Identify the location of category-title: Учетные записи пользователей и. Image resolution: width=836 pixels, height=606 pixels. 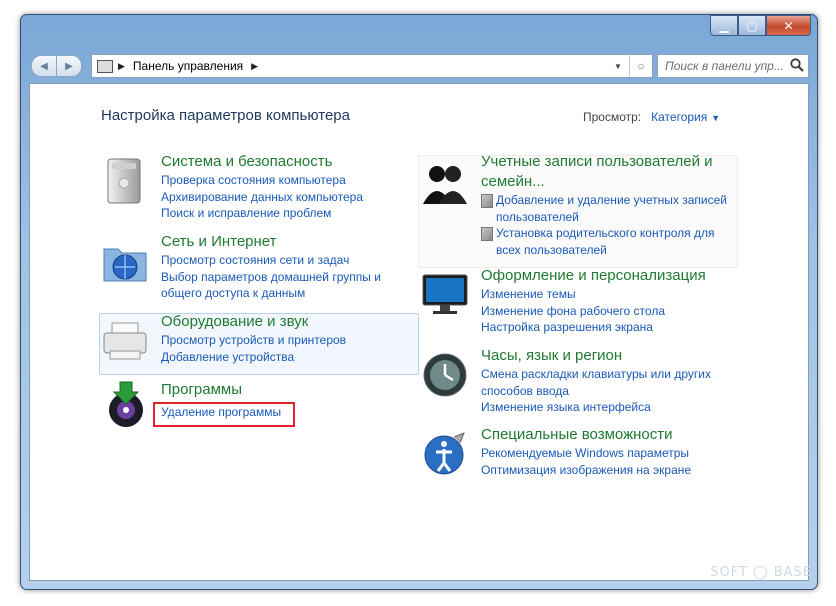
(604, 162).